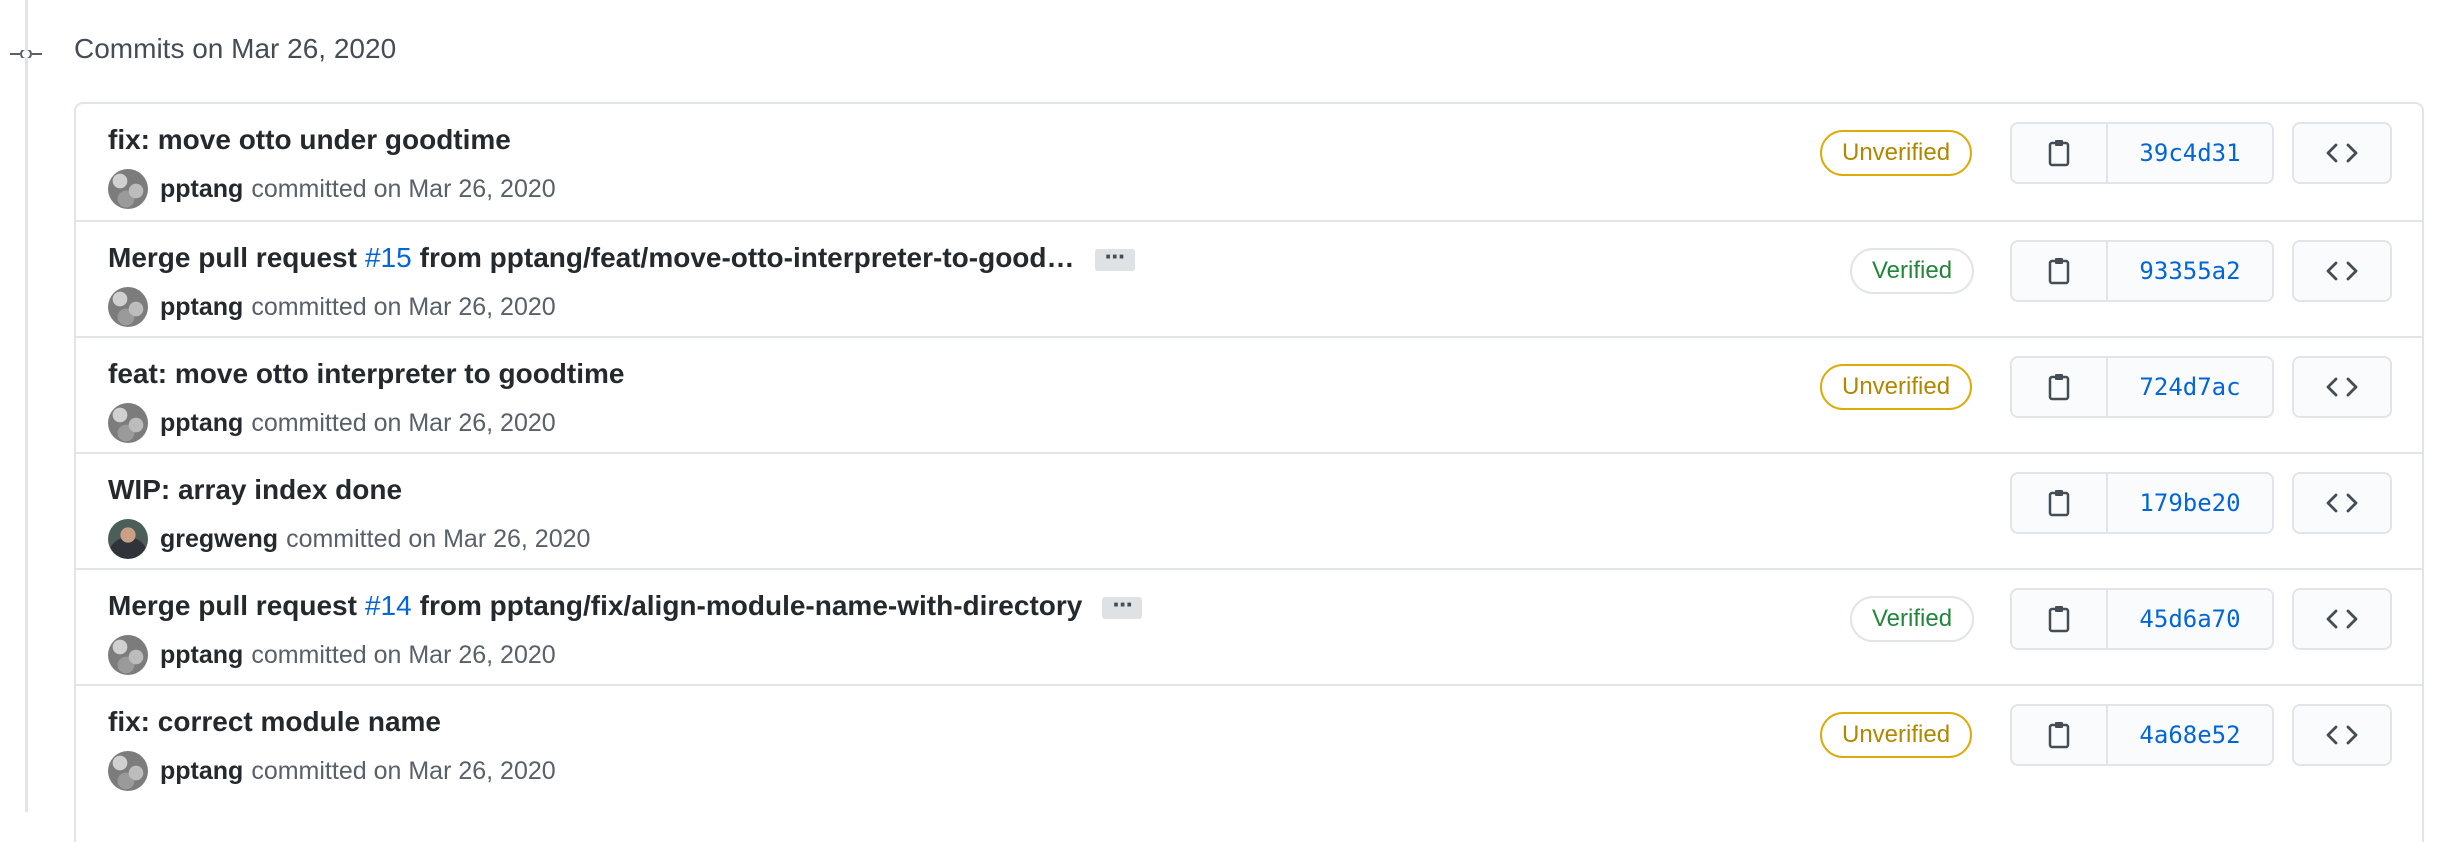 This screenshot has height=842, width=2448. I want to click on commit-title-text: fix: correct module name, so click(274, 722).